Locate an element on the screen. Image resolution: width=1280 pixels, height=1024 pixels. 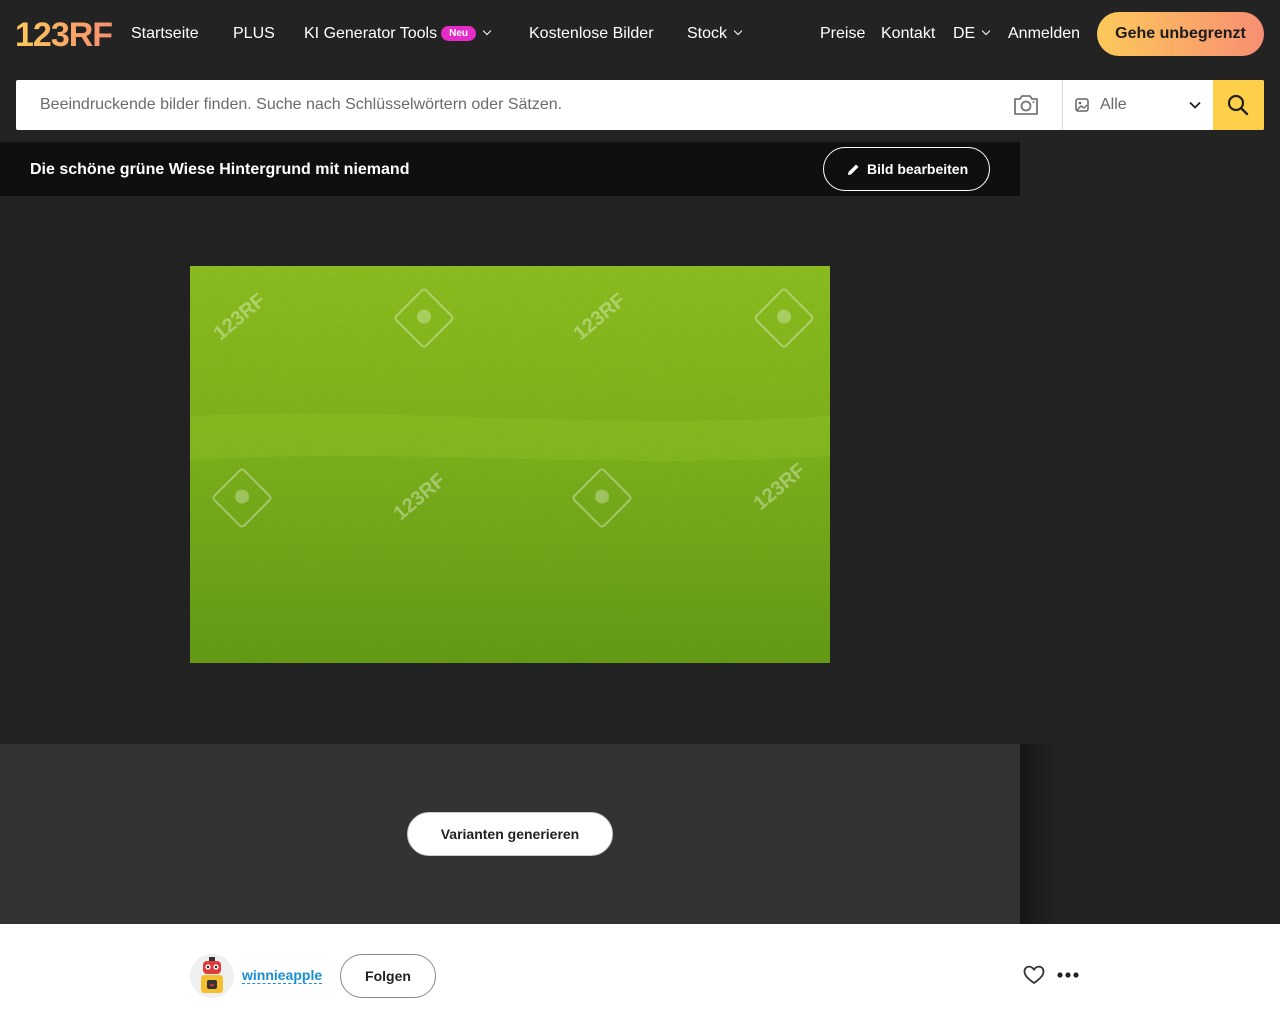
language-selector: DE is located at coordinates (972, 34).